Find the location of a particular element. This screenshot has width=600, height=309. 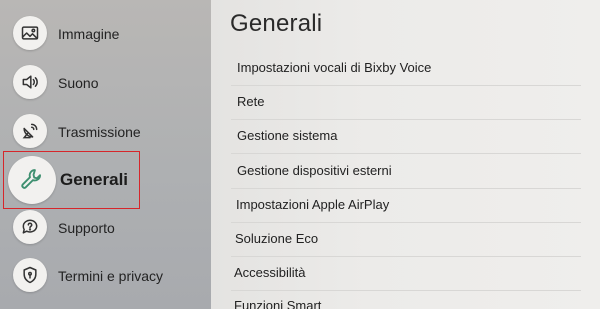

menu-item-label: Rete is located at coordinates (251, 101).